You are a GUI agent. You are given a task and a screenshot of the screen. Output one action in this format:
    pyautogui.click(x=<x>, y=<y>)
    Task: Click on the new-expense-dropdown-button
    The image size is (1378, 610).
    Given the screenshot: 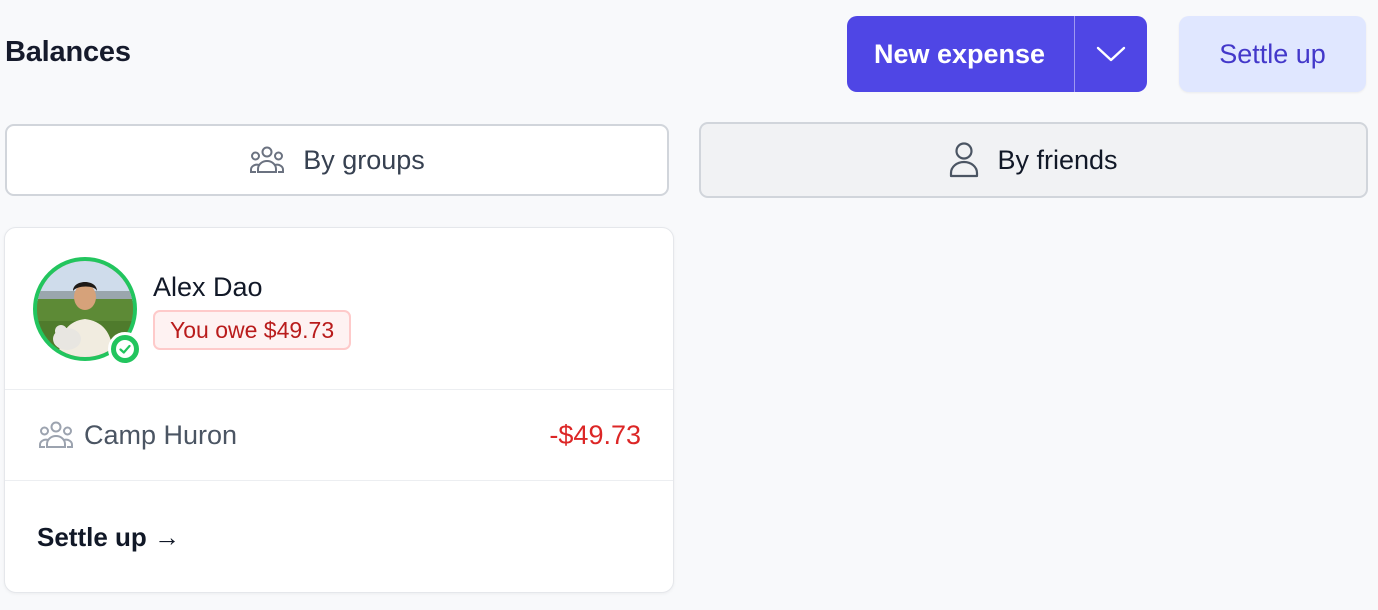 What is the action you would take?
    pyautogui.click(x=1111, y=54)
    